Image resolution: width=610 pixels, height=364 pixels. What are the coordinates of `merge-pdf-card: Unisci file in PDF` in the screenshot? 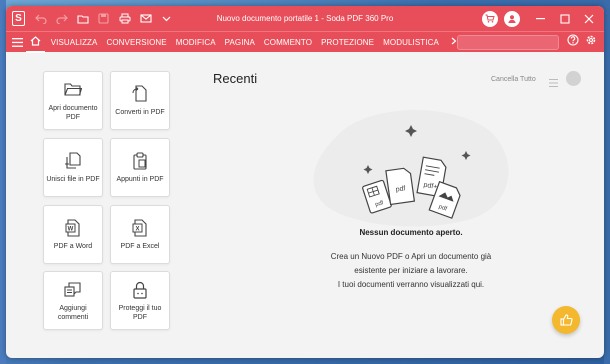 It's located at (73, 167).